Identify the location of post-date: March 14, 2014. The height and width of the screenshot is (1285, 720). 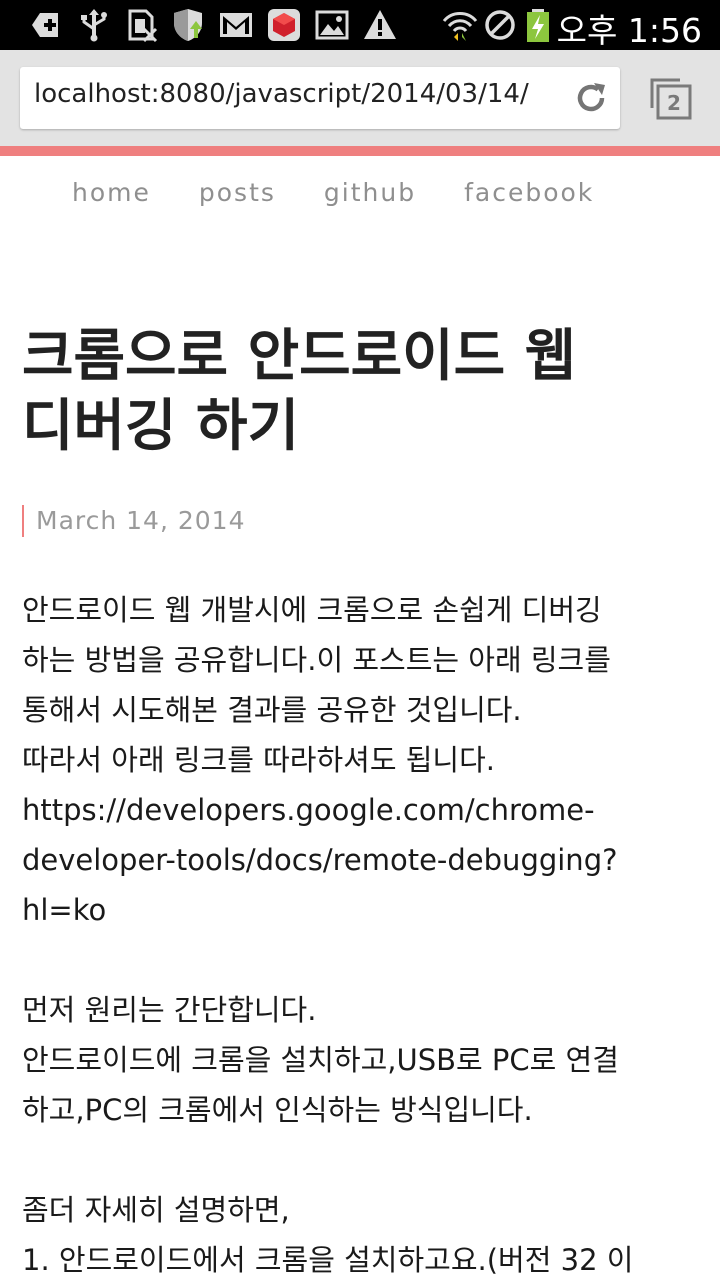
(133, 521).